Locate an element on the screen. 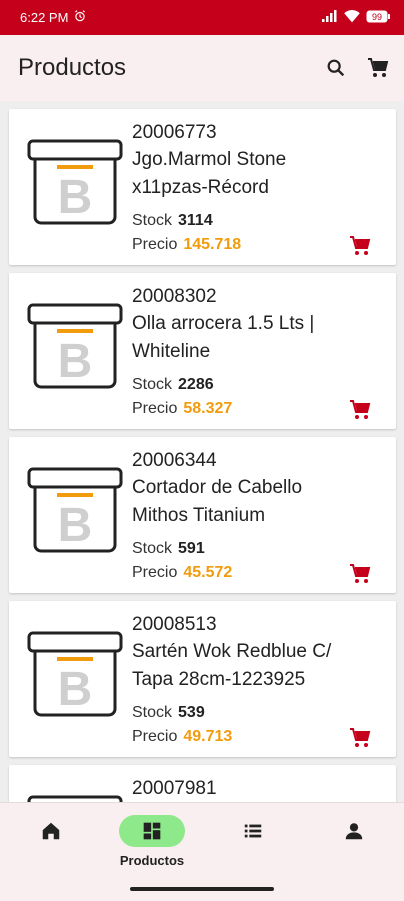  product-name-line1: Cortador de Cabello is located at coordinates (217, 487).